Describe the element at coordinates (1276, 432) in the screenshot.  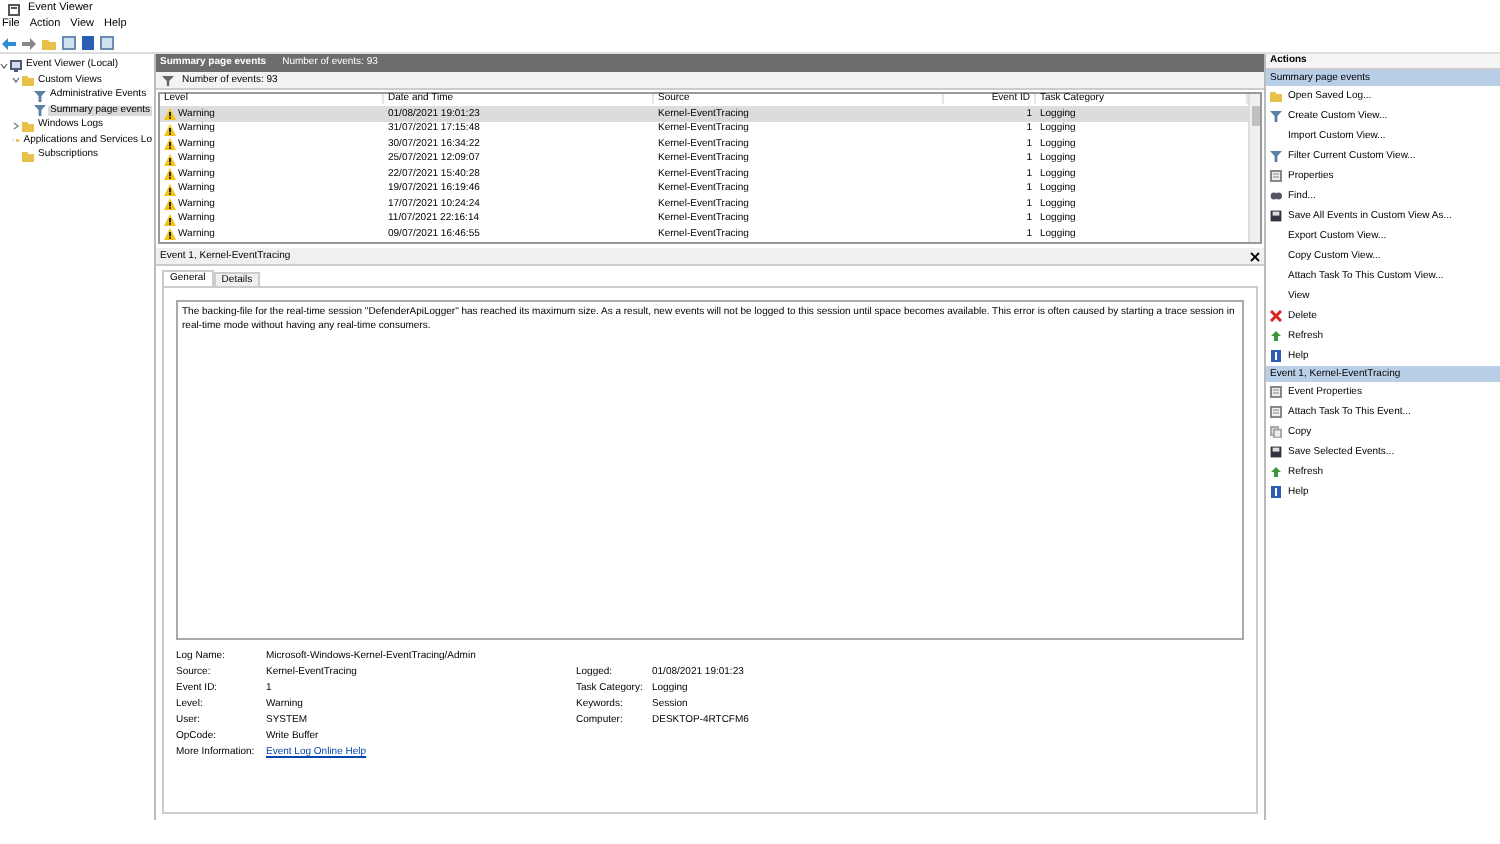
I see `copy-icon` at that location.